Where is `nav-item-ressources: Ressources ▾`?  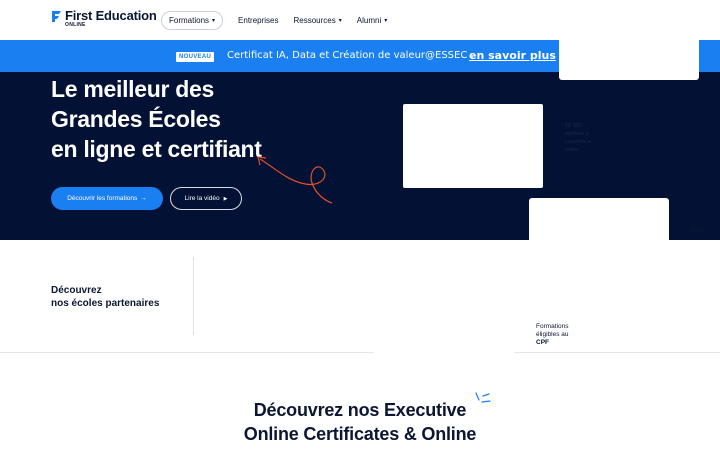
nav-item-ressources: Ressources ▾ is located at coordinates (318, 20).